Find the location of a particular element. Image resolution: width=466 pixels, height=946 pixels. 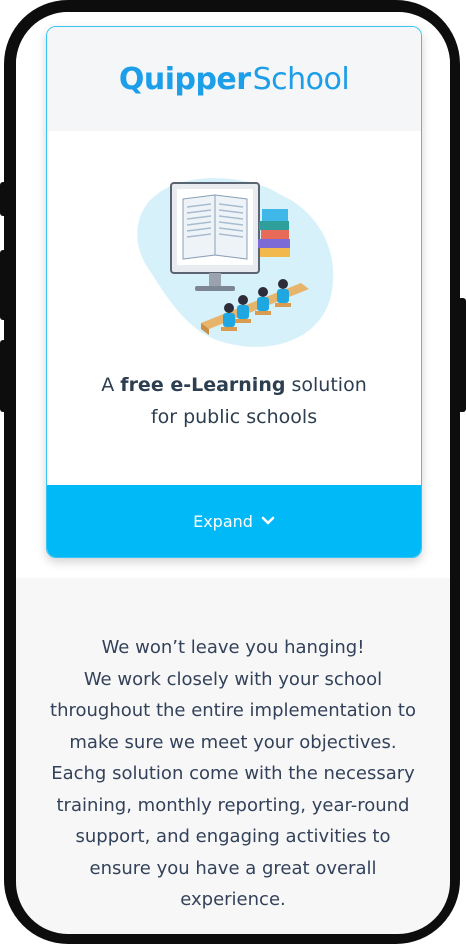

volume-down-button is located at coordinates (4, 376).